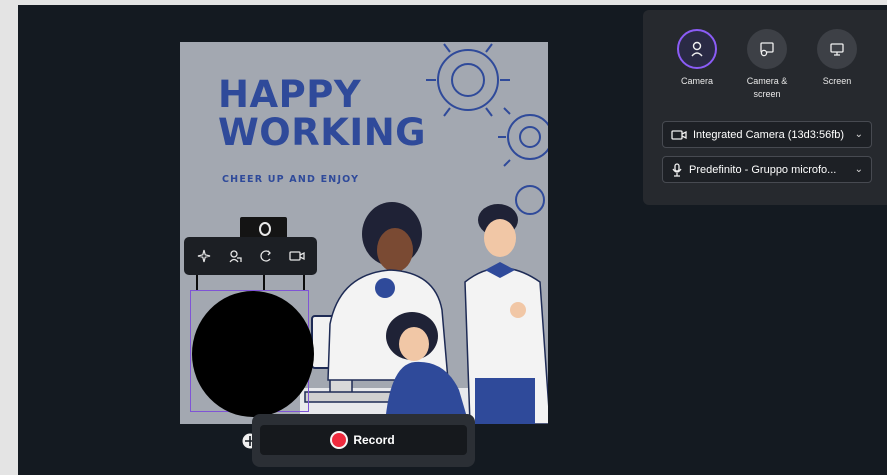 The width and height of the screenshot is (887, 475). I want to click on mode-screen: Screen, so click(837, 58).